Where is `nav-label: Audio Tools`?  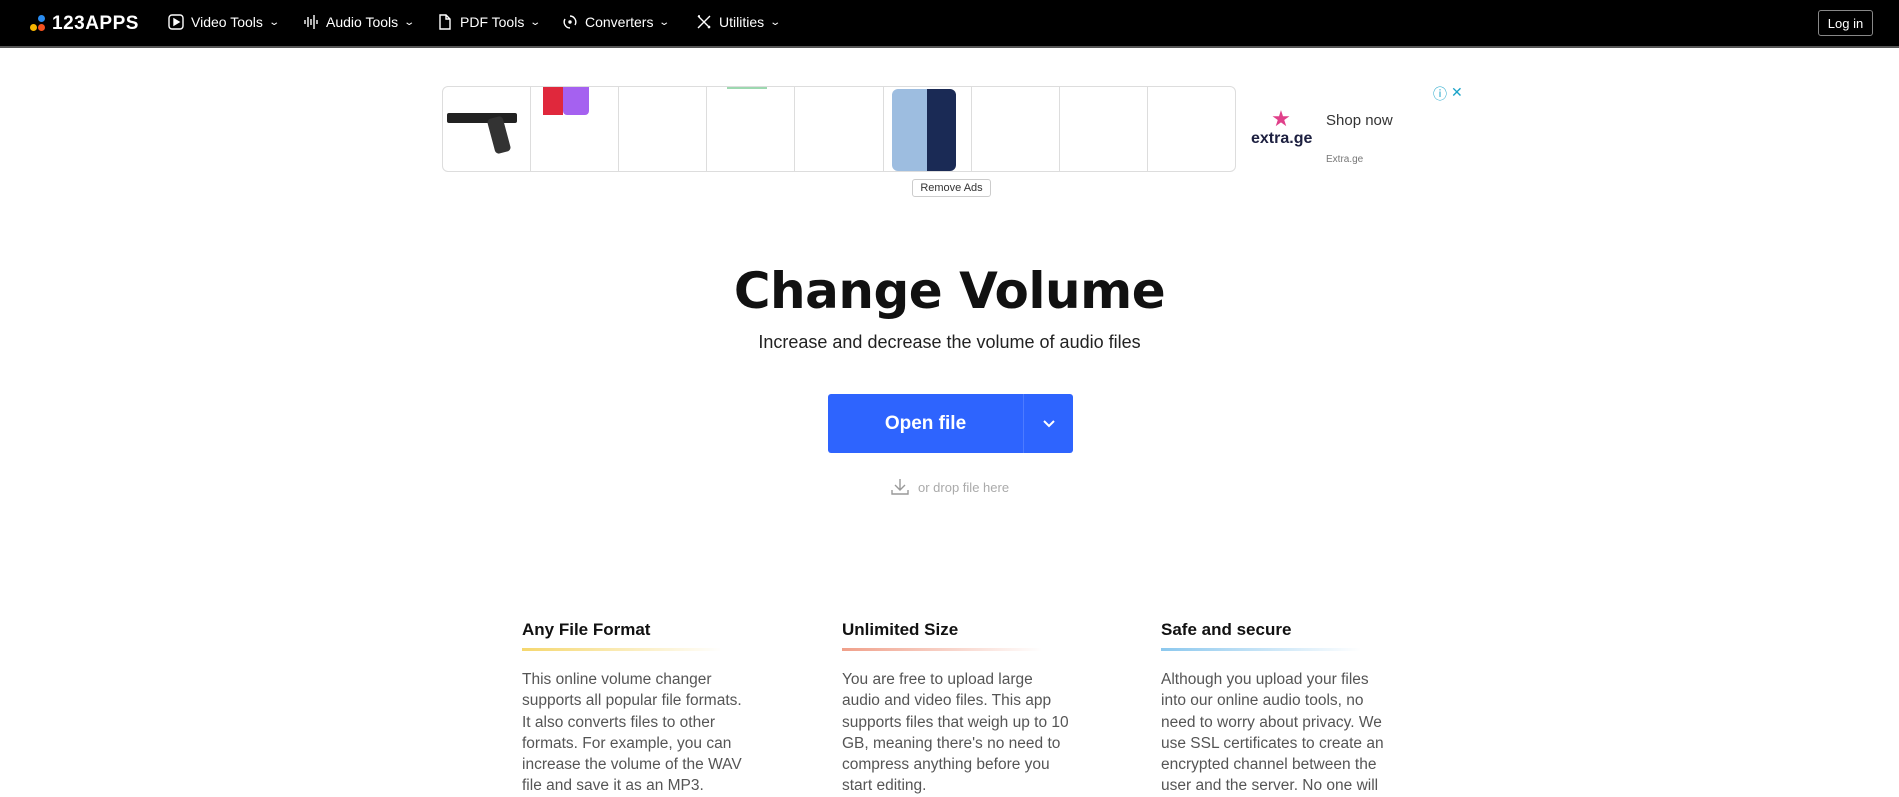 nav-label: Audio Tools is located at coordinates (362, 22).